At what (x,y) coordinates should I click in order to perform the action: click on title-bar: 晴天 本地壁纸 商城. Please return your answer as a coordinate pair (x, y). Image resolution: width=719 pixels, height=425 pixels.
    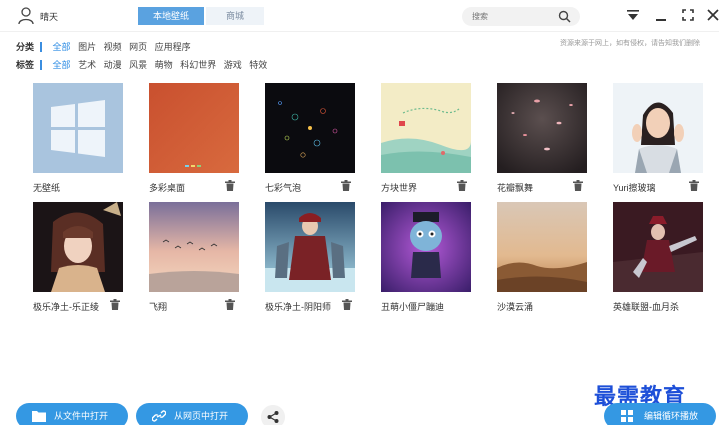
    Looking at the image, I should click on (359, 16).